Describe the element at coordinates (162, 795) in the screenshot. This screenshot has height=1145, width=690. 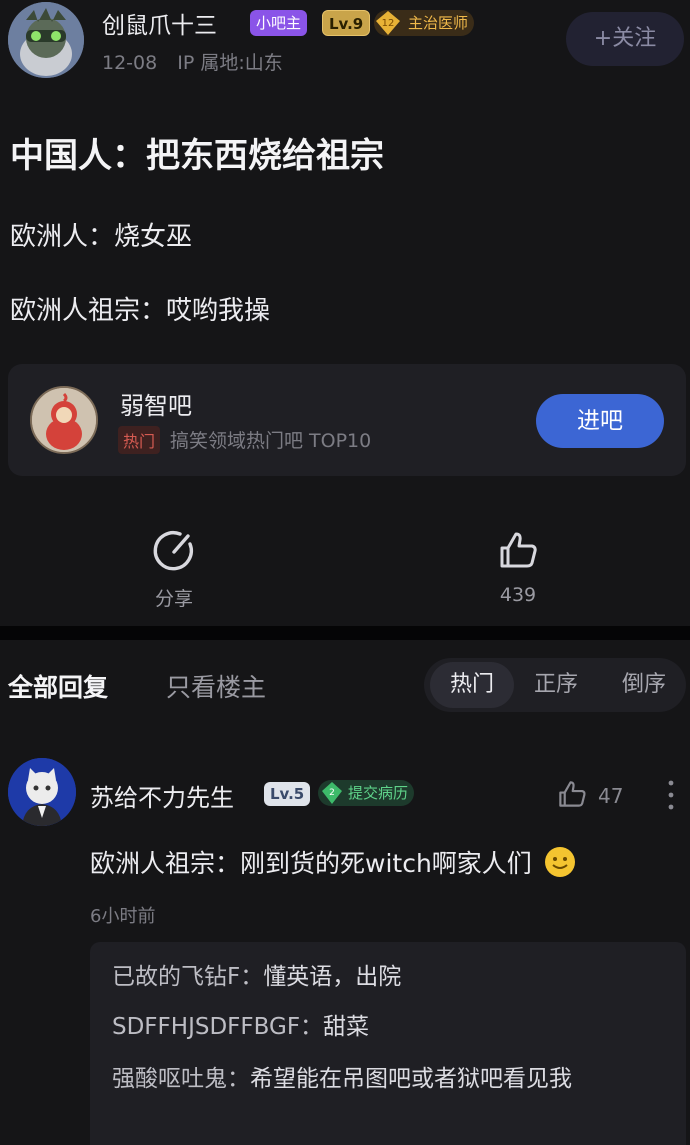
I see `commenter-name: 苏给不力先生` at that location.